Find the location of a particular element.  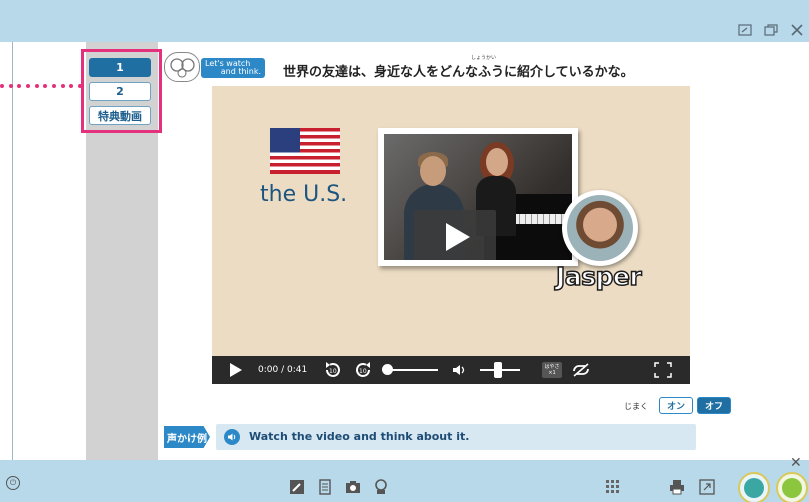

restore-window-icon is located at coordinates (771, 30).